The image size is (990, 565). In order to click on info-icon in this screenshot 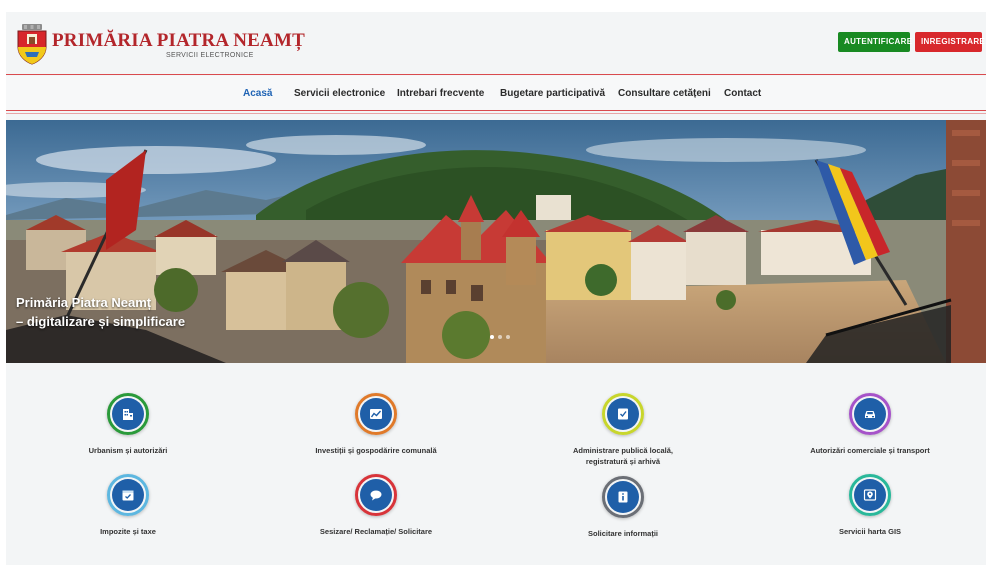, I will do `click(623, 497)`.